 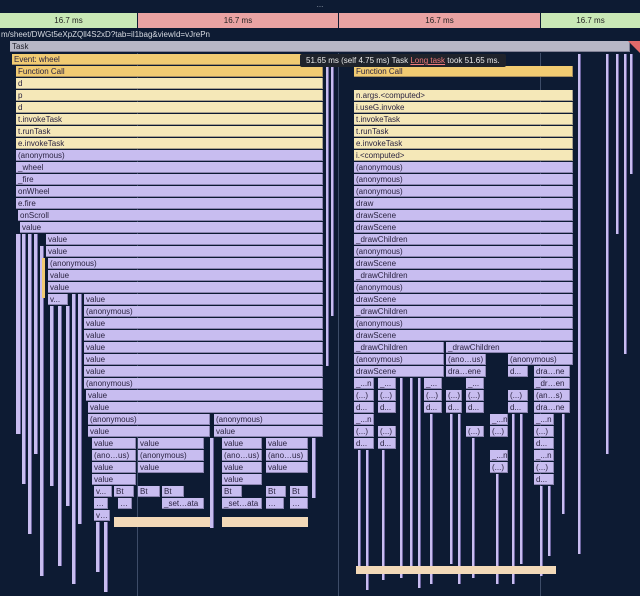 What do you see at coordinates (463, 71) in the screenshot?
I see `flame-bar: Function Call` at bounding box center [463, 71].